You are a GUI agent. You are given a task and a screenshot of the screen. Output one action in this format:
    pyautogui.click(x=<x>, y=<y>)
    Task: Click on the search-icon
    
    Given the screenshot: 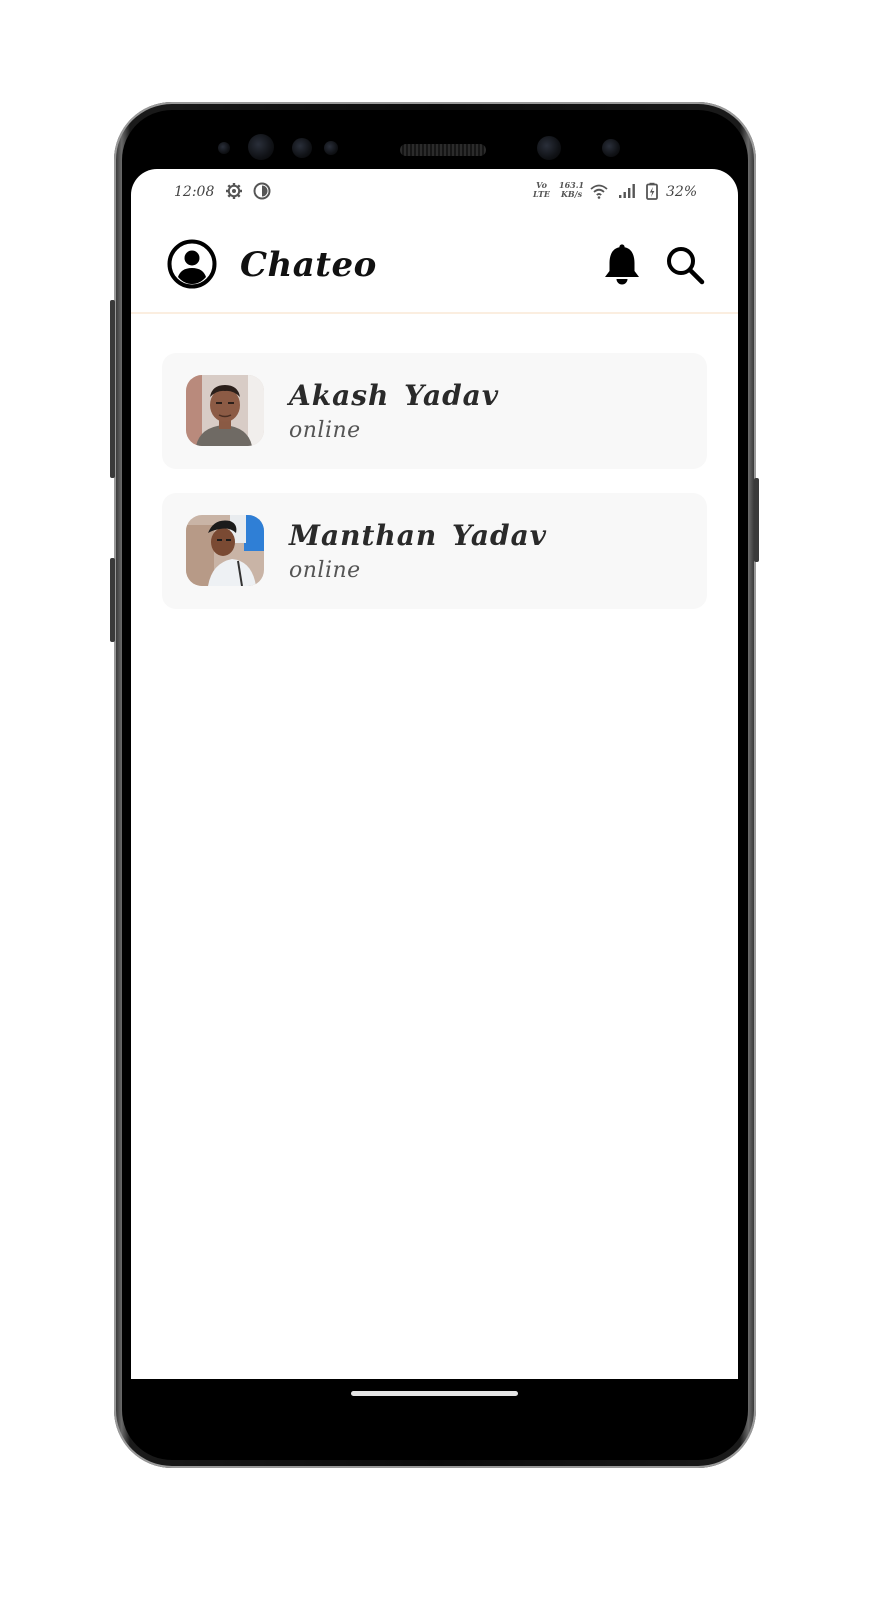 What is the action you would take?
    pyautogui.click(x=685, y=265)
    